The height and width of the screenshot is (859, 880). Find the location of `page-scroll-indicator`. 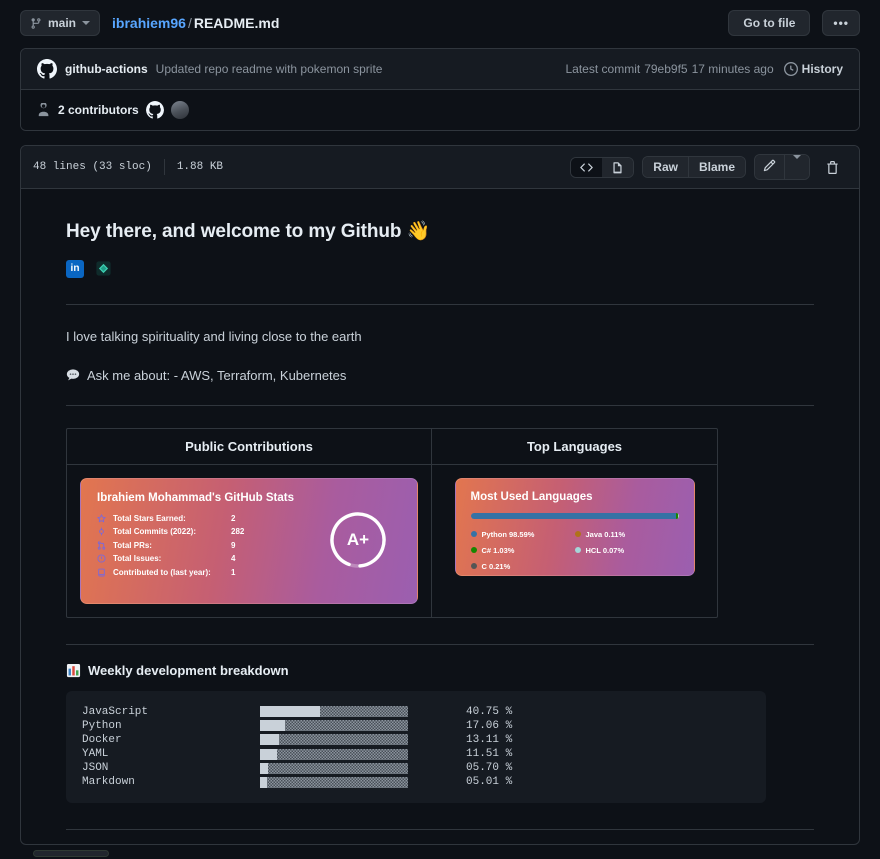

page-scroll-indicator is located at coordinates (71, 853).